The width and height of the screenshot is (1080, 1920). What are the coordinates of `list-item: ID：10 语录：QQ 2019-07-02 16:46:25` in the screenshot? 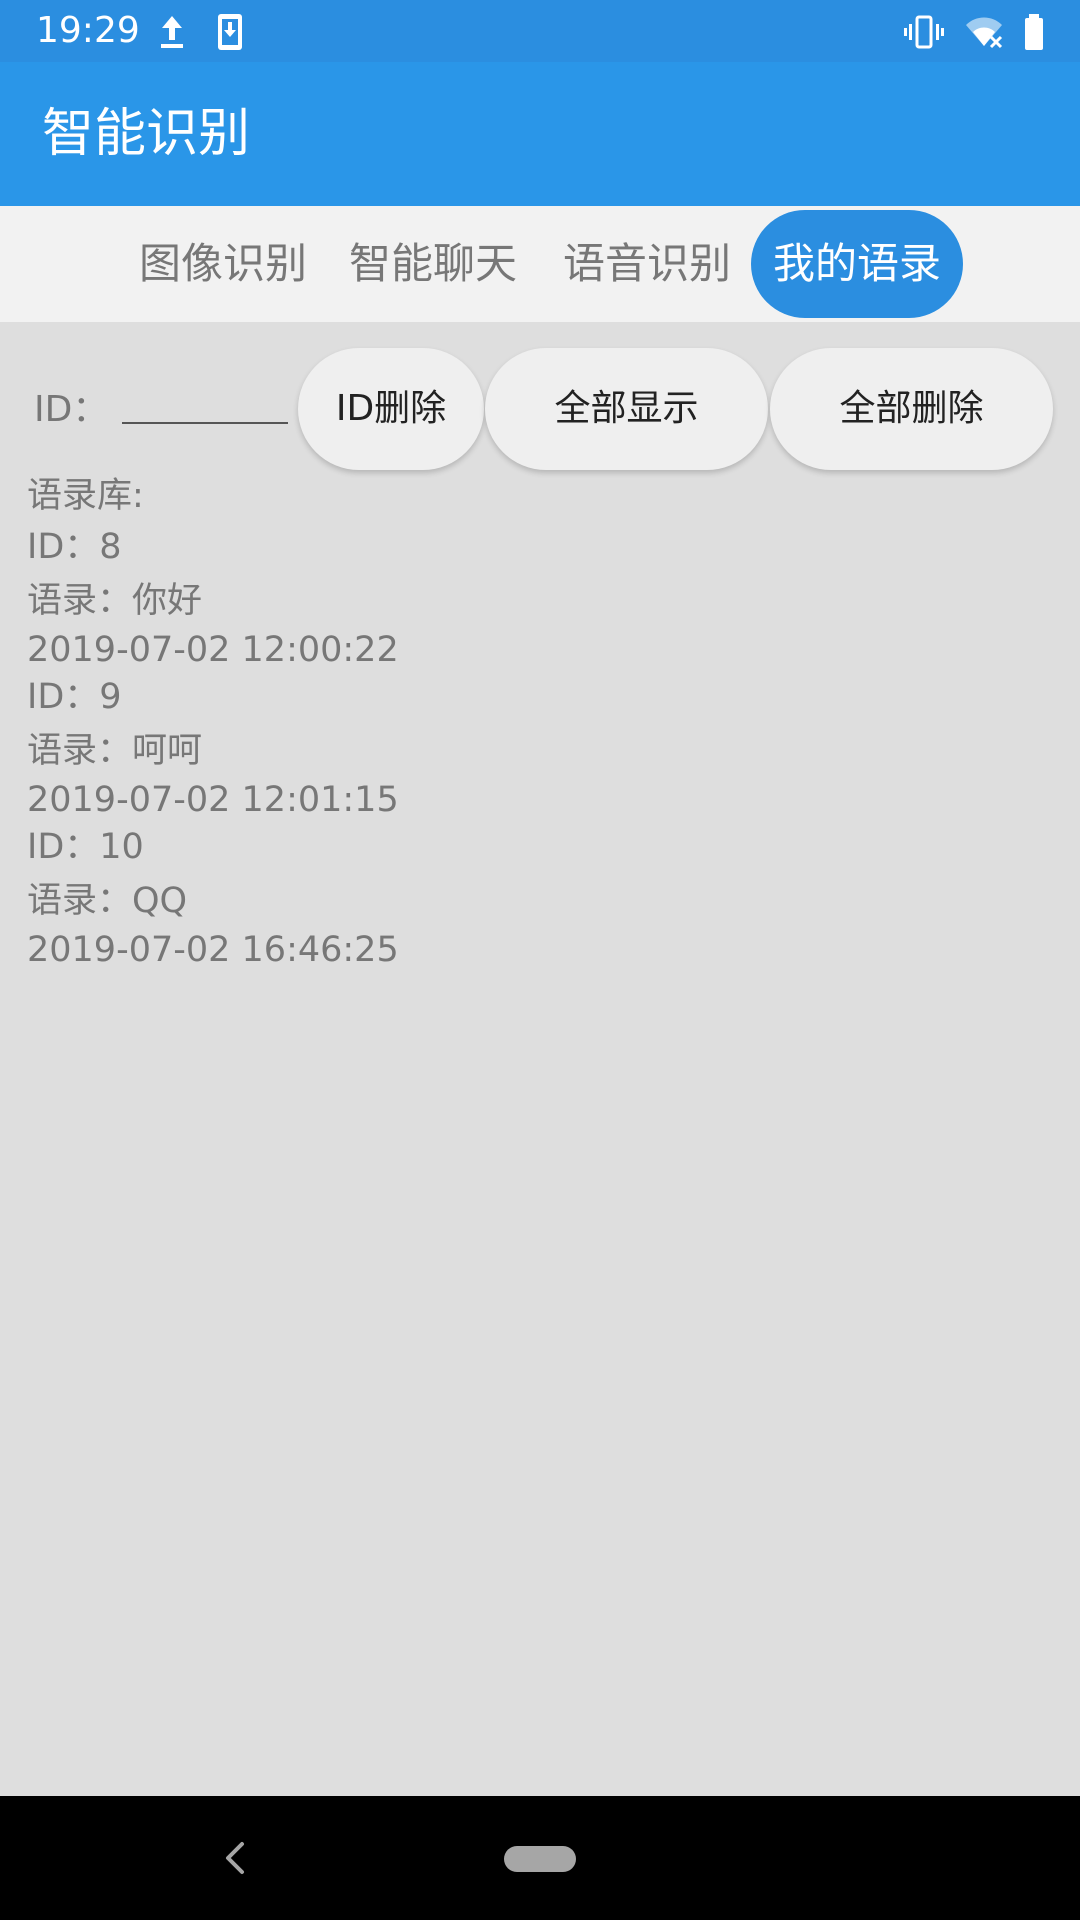 It's located at (527, 897).